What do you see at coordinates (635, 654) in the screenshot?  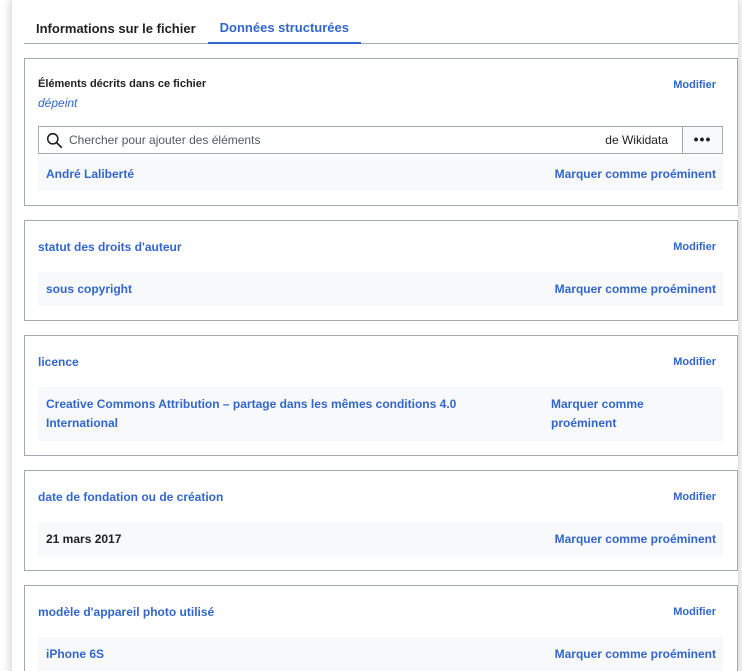 I see `camera-mark-prominent-link: Marquer comme proéminent` at bounding box center [635, 654].